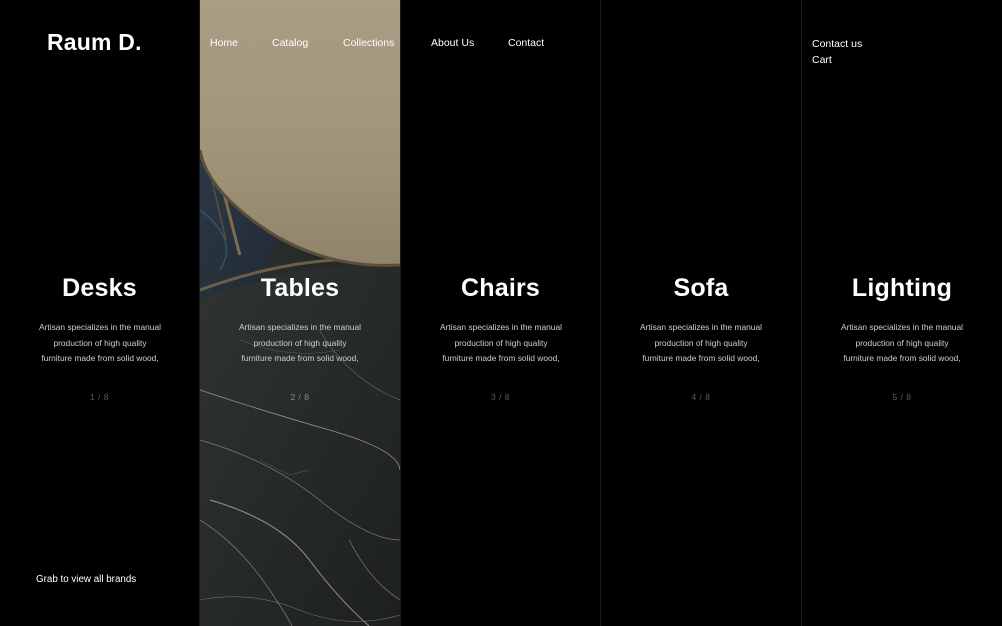 The height and width of the screenshot is (626, 1002). Describe the element at coordinates (290, 43) in the screenshot. I see `nav-item-catalog: Catalog` at that location.